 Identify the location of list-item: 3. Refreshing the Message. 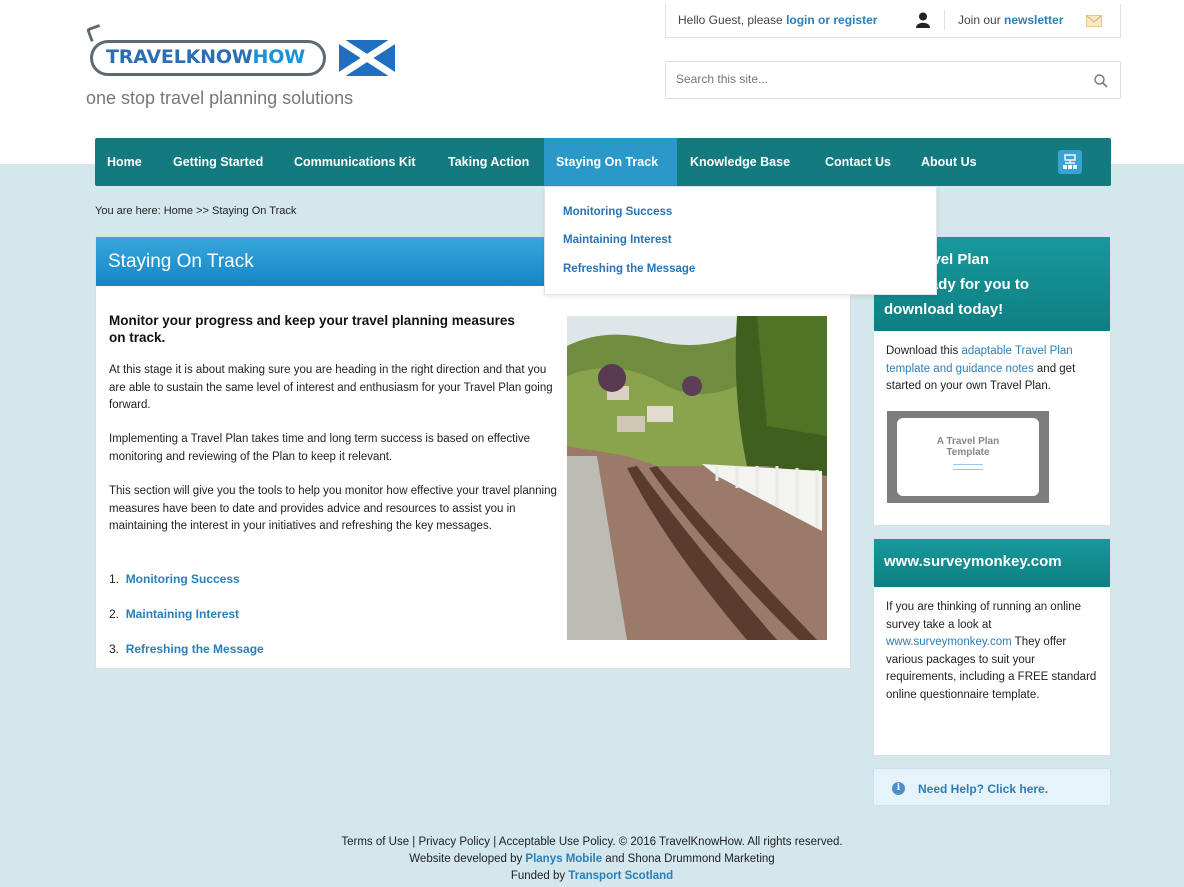
(186, 649).